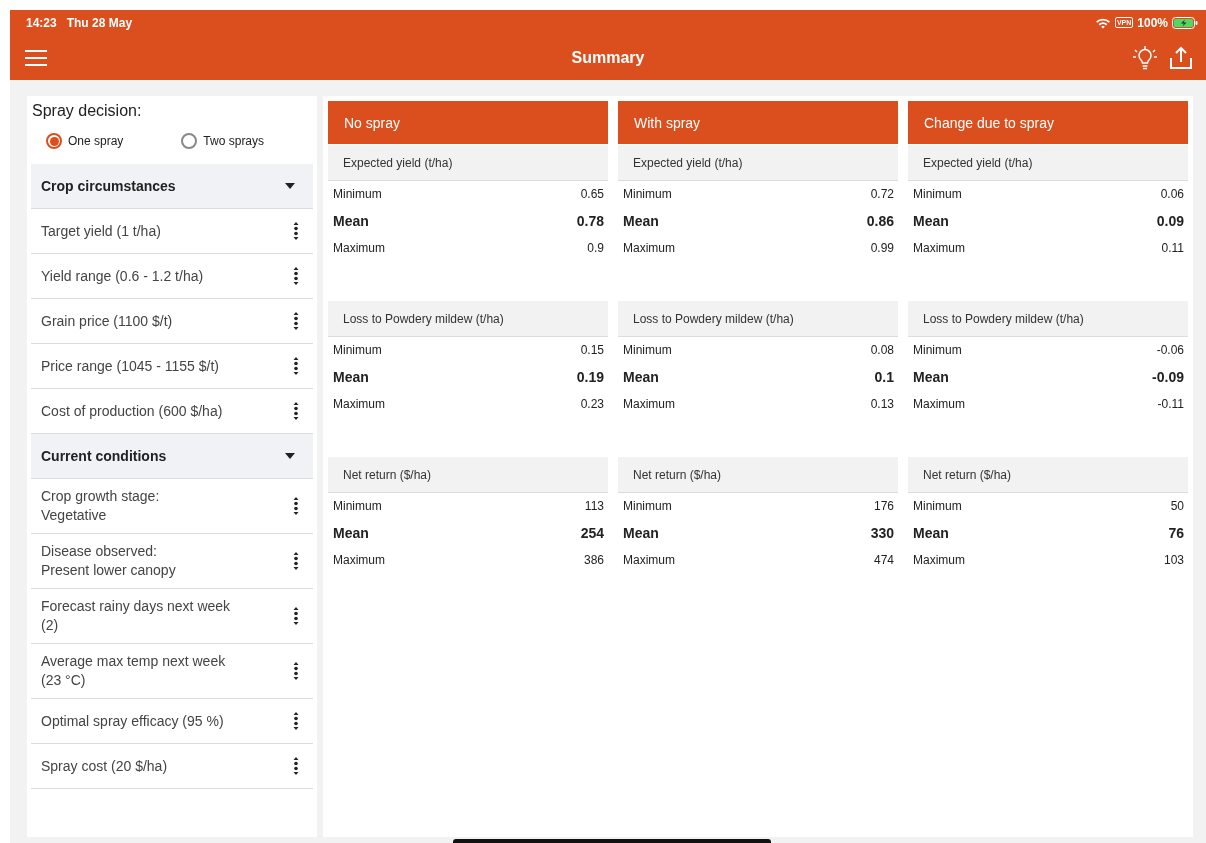 This screenshot has width=1206, height=843. What do you see at coordinates (884, 377) in the screenshot?
I see `row-value: 0.1` at bounding box center [884, 377].